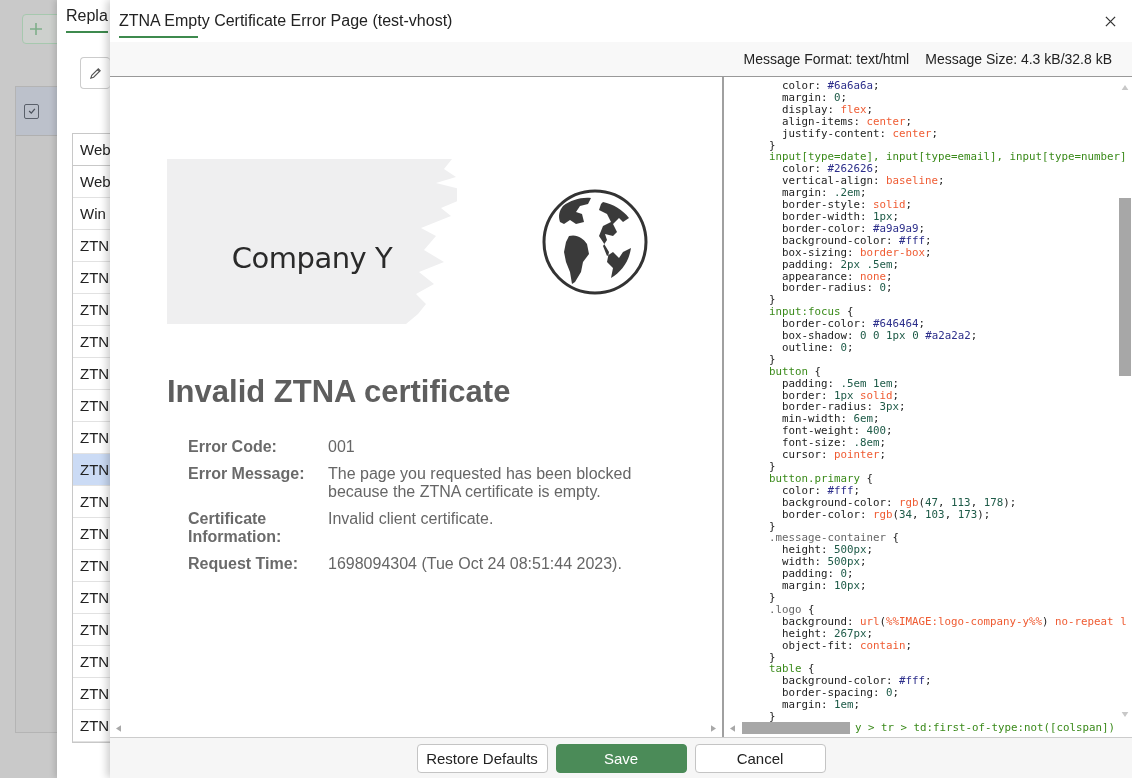  I want to click on code-line: border-color: rgb(34, 103, 173);, so click(886, 514).